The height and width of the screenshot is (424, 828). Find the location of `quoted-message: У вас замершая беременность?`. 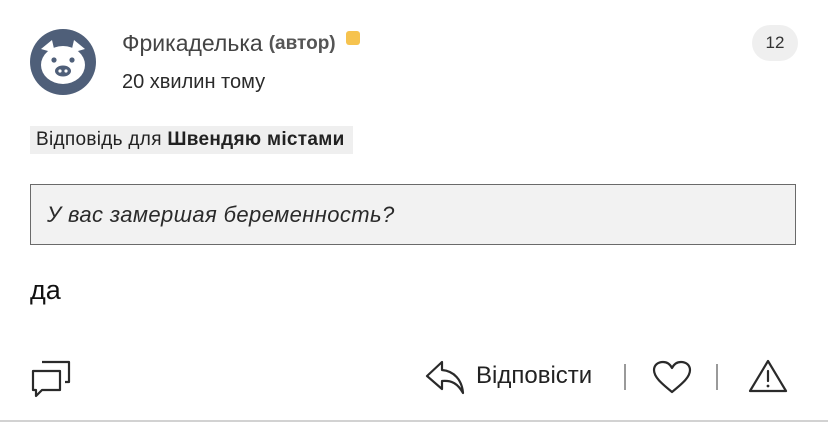

quoted-message: У вас замершая беременность? is located at coordinates (413, 214).